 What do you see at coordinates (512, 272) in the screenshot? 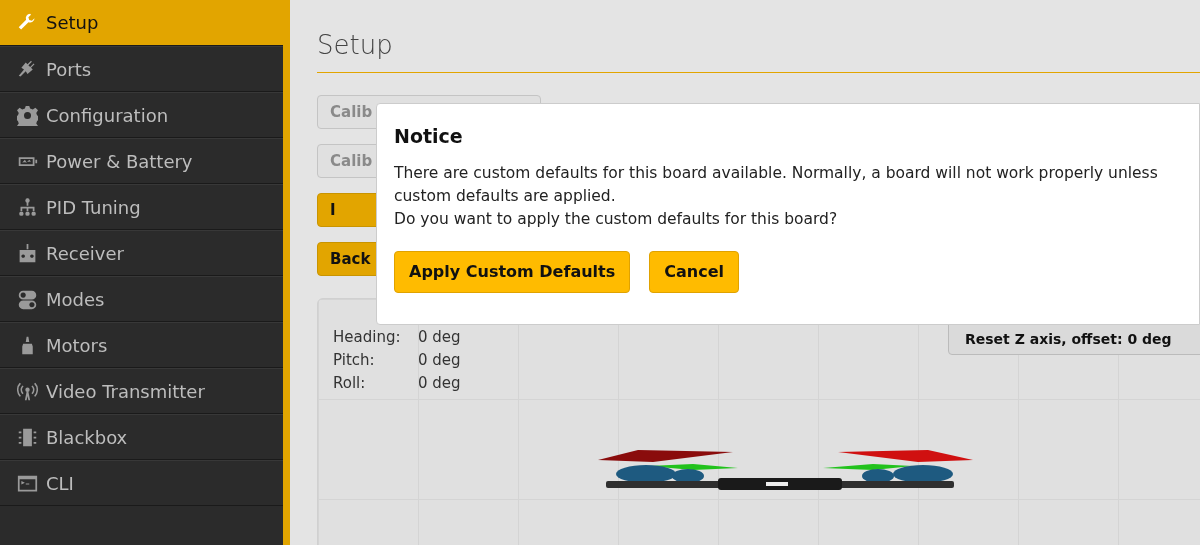
I see `apply-defaults-button: Apply Custom Defaults` at bounding box center [512, 272].